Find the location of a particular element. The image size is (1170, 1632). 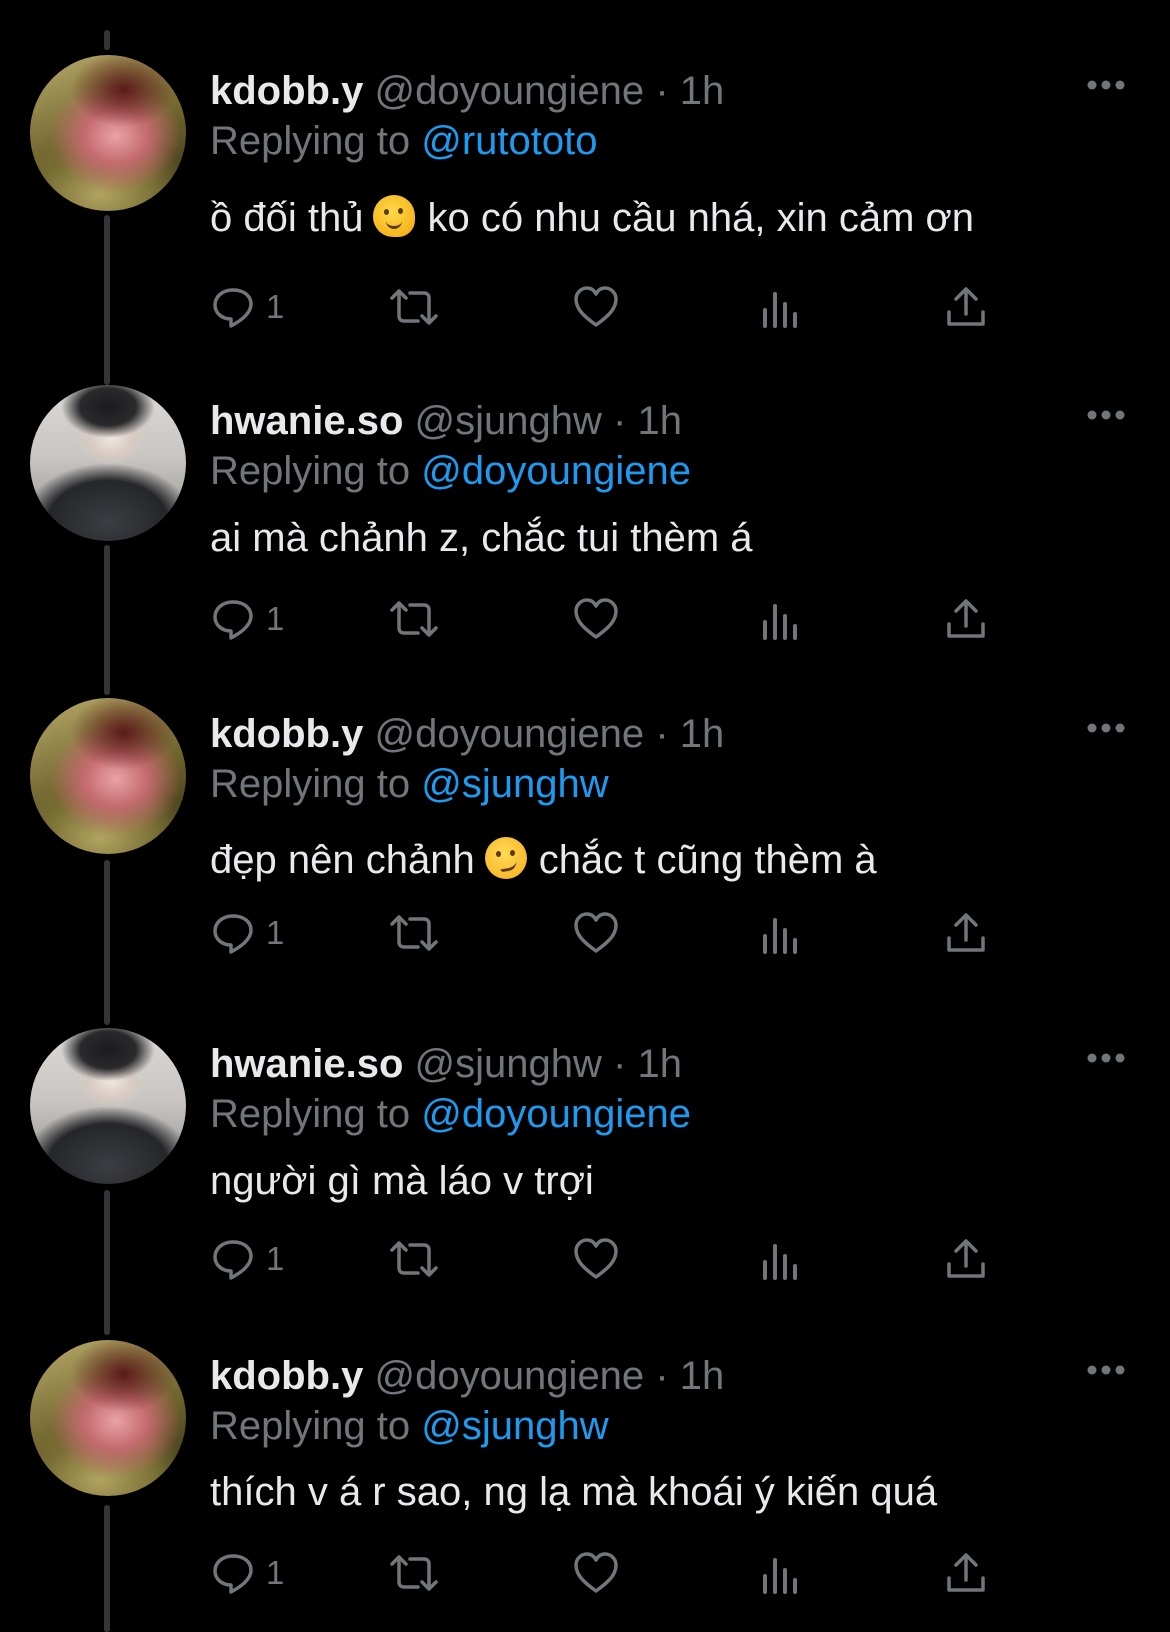

tweet-header: kdobb.y @doyoungiene · 1h is located at coordinates (467, 91).